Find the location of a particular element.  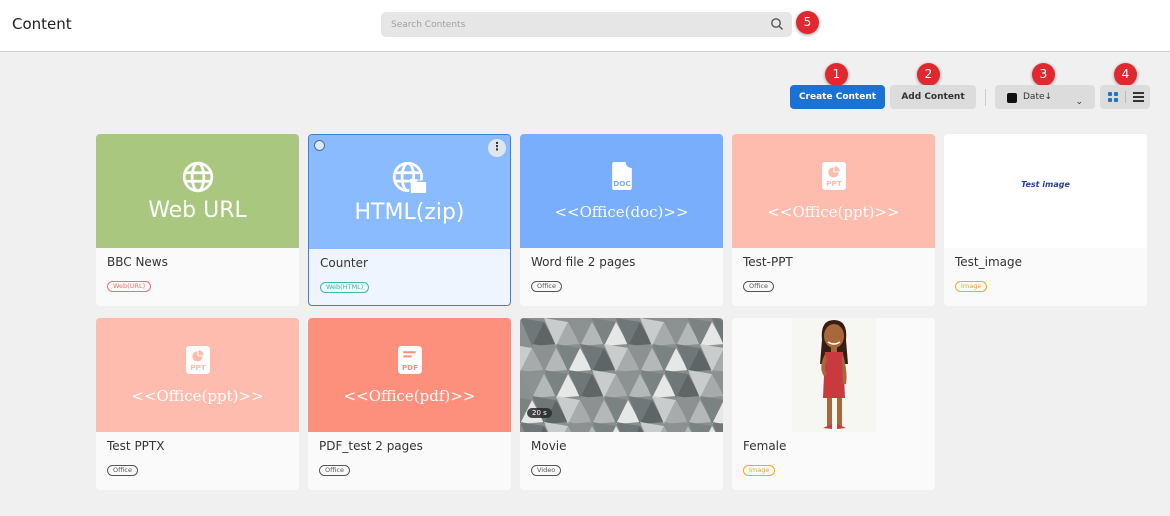

duration-badge: 20 s is located at coordinates (539, 413).